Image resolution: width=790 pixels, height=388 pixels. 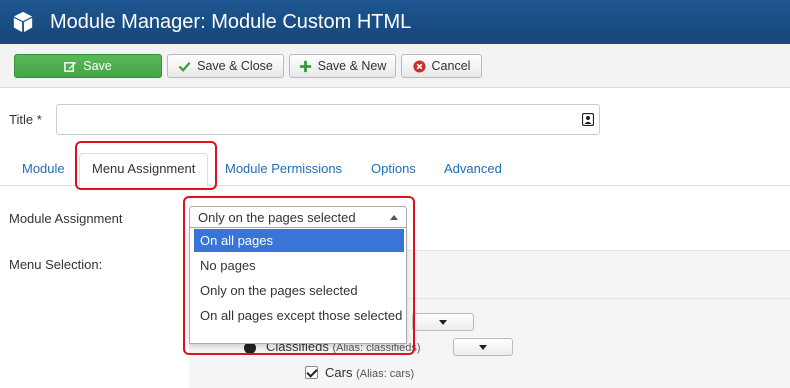 What do you see at coordinates (299, 240) in the screenshot?
I see `option-on-all-pages: On all pages` at bounding box center [299, 240].